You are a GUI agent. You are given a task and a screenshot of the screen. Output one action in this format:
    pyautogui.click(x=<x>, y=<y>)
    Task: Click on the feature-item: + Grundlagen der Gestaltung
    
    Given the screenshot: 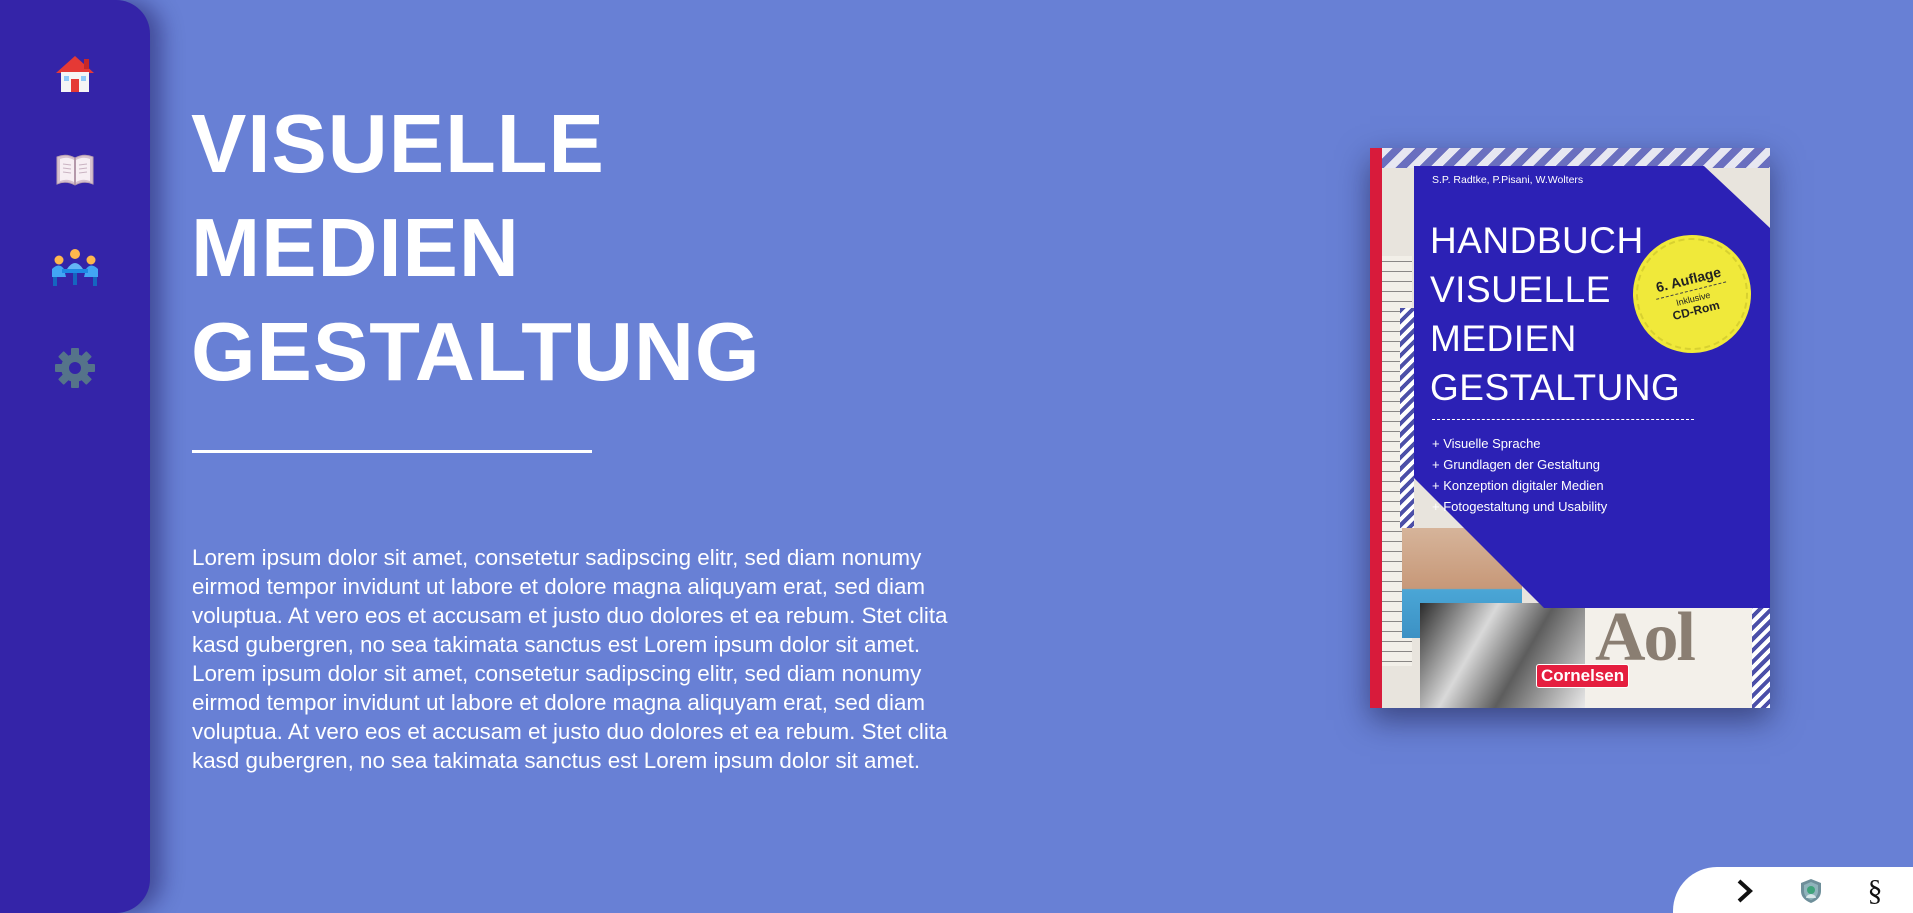 What is the action you would take?
    pyautogui.click(x=1516, y=464)
    